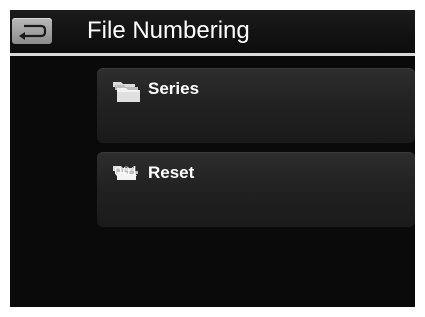 This screenshot has height=317, width=425. I want to click on header-bar: File Numbering, so click(212, 31).